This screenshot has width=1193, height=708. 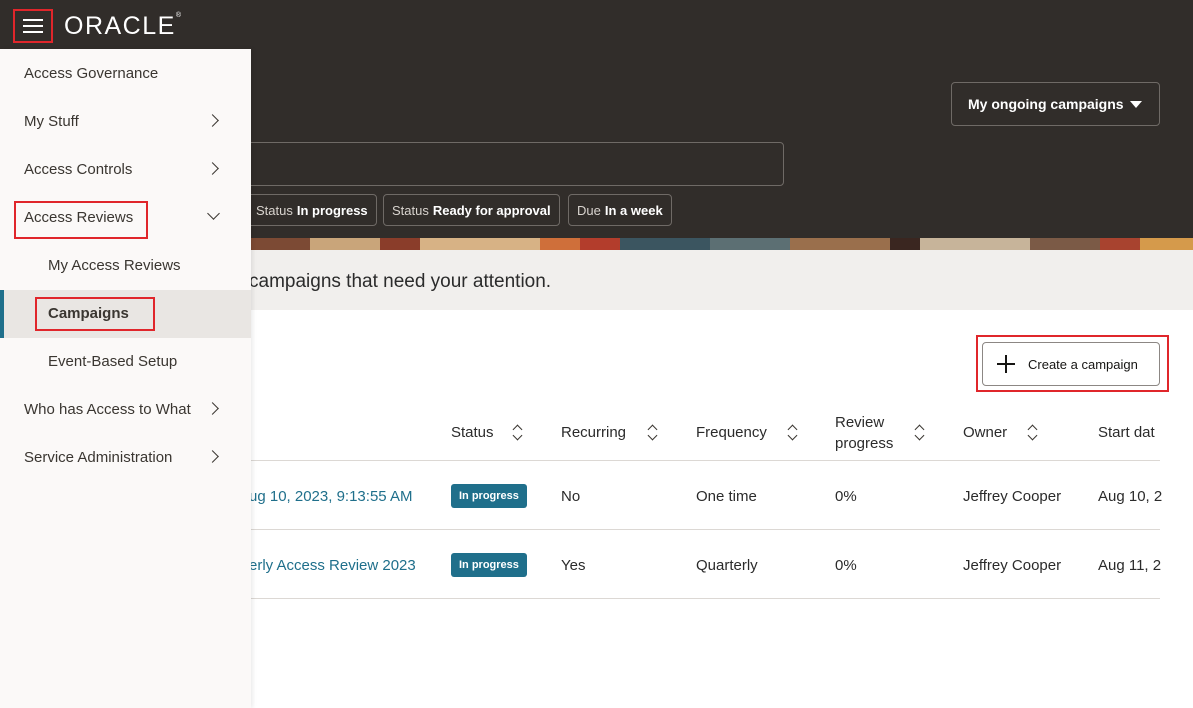 What do you see at coordinates (51, 121) in the screenshot?
I see `sidebar-item-label: My Stuff` at bounding box center [51, 121].